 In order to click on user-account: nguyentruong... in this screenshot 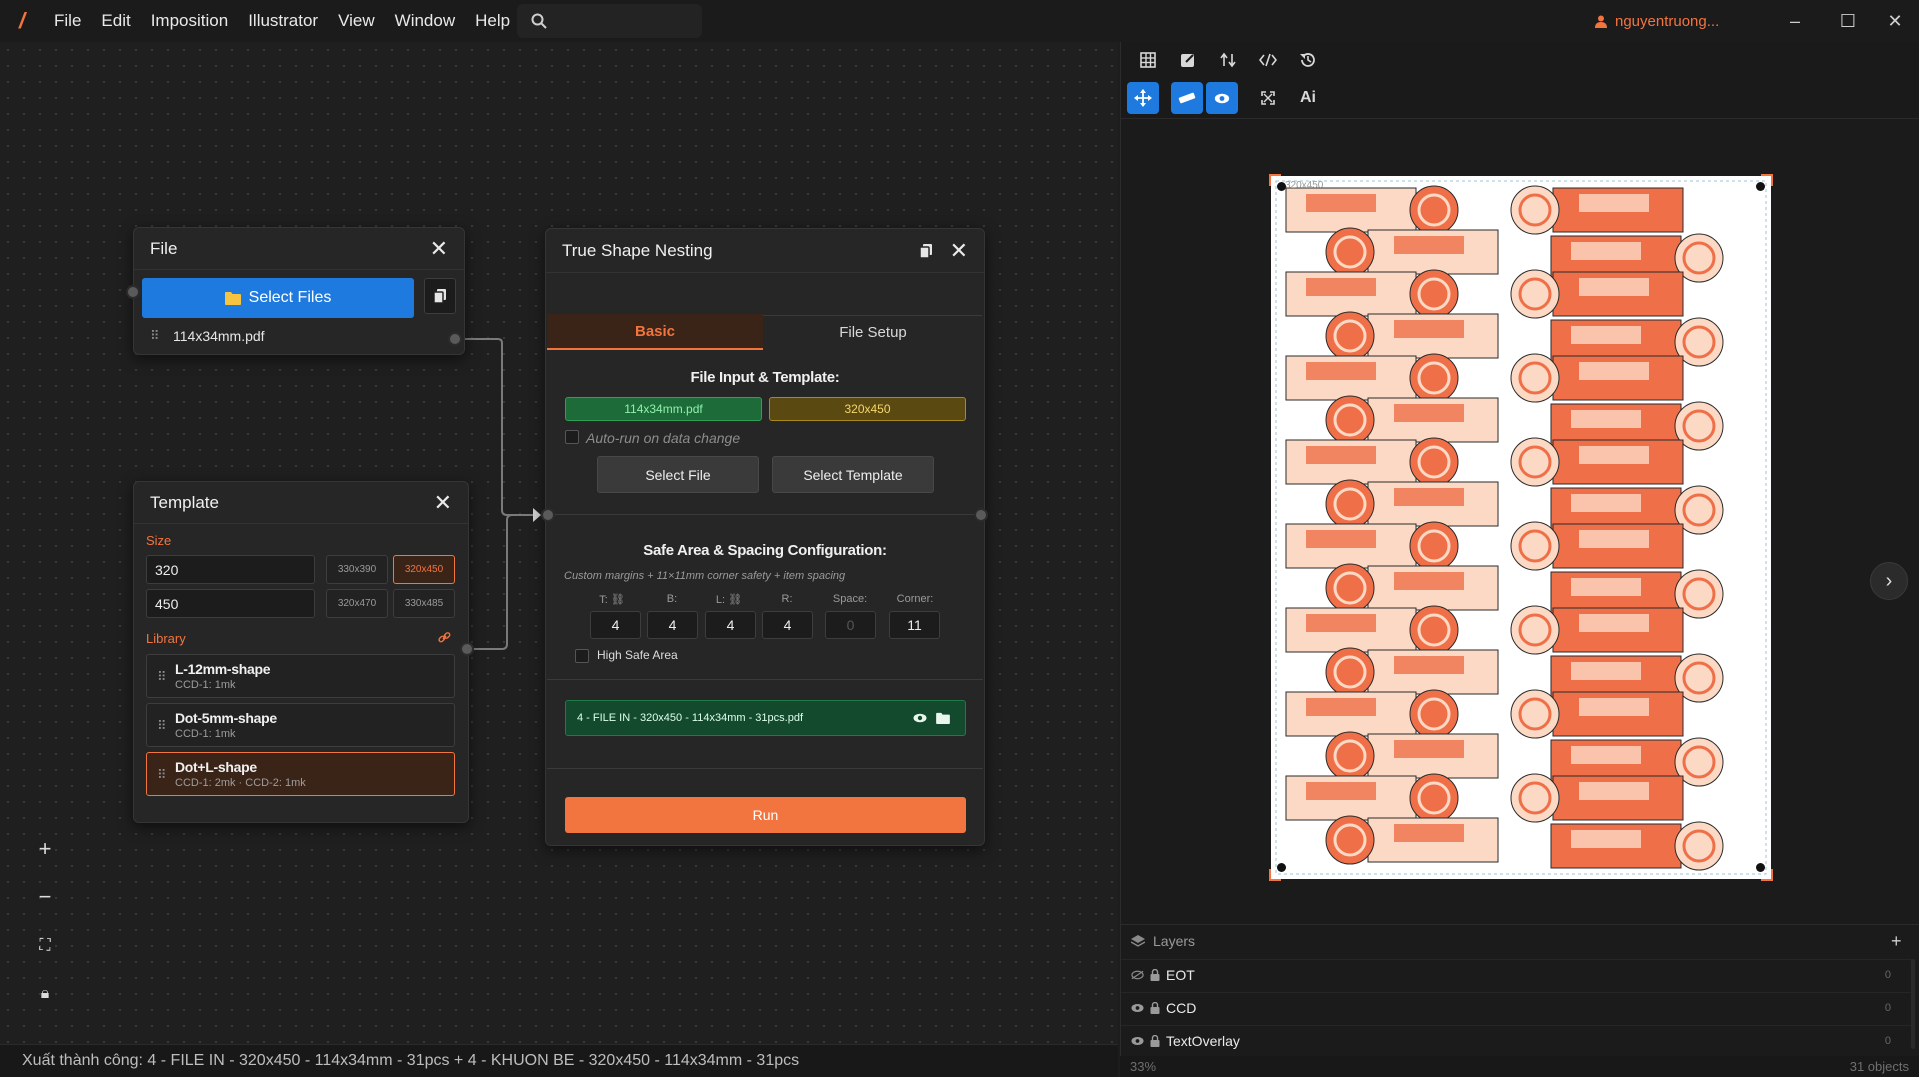, I will do `click(1657, 21)`.